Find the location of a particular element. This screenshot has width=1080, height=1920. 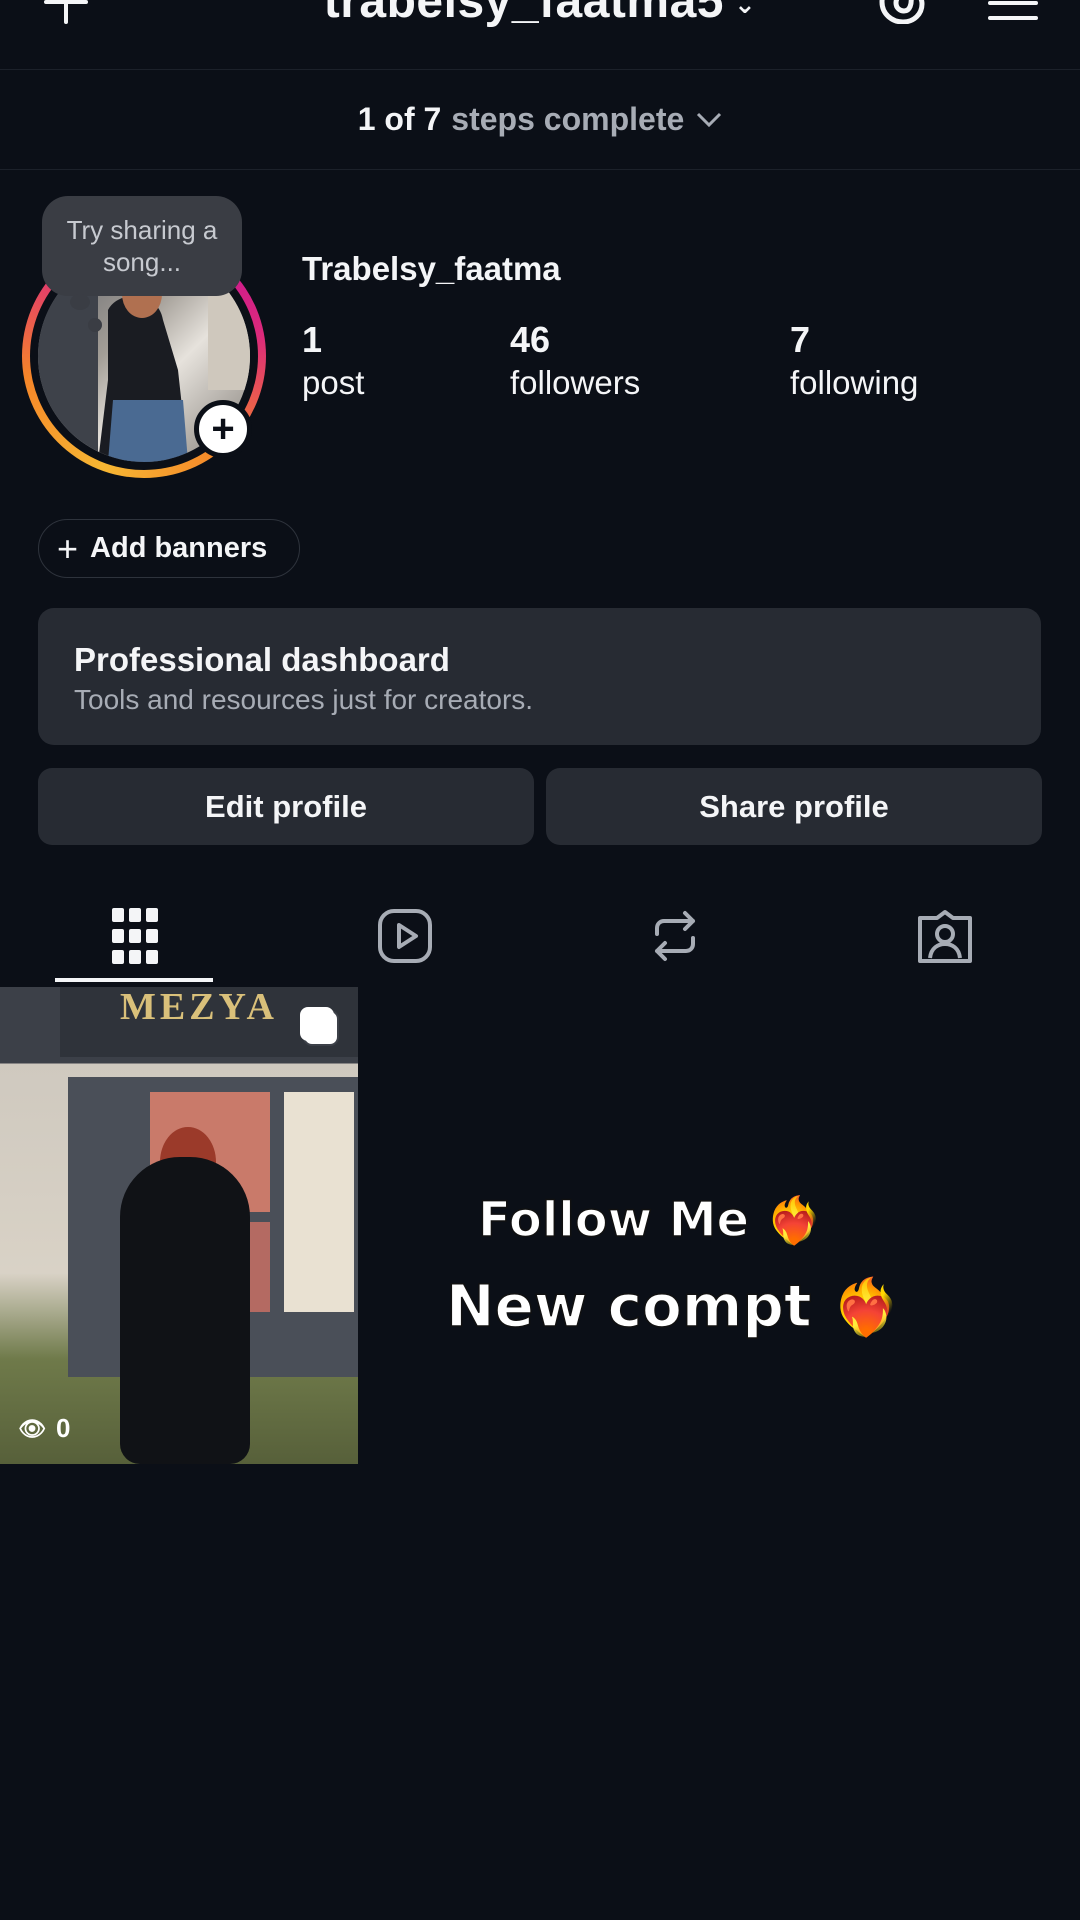

add-story-button: + is located at coordinates (223, 429).